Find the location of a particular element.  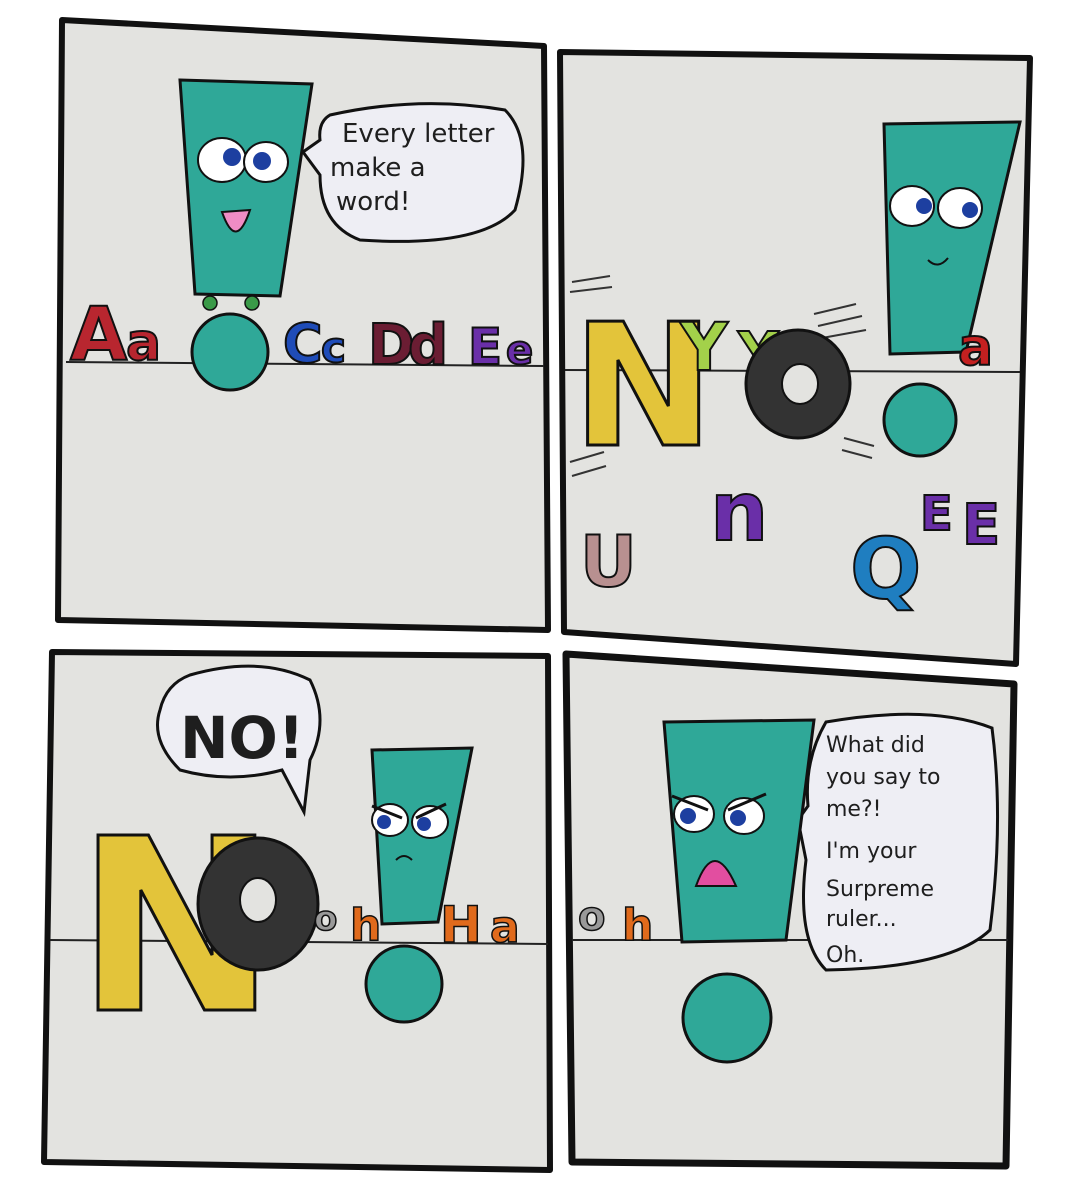

speech-line: What did is located at coordinates (875, 745).